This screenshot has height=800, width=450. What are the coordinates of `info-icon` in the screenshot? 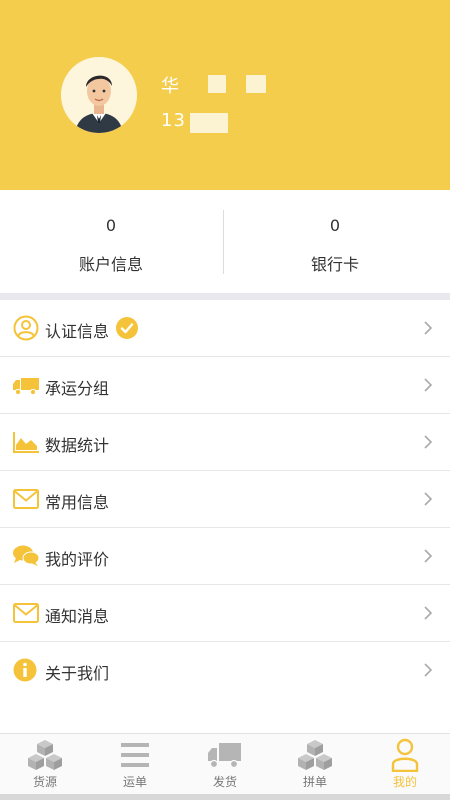 It's located at (25, 670).